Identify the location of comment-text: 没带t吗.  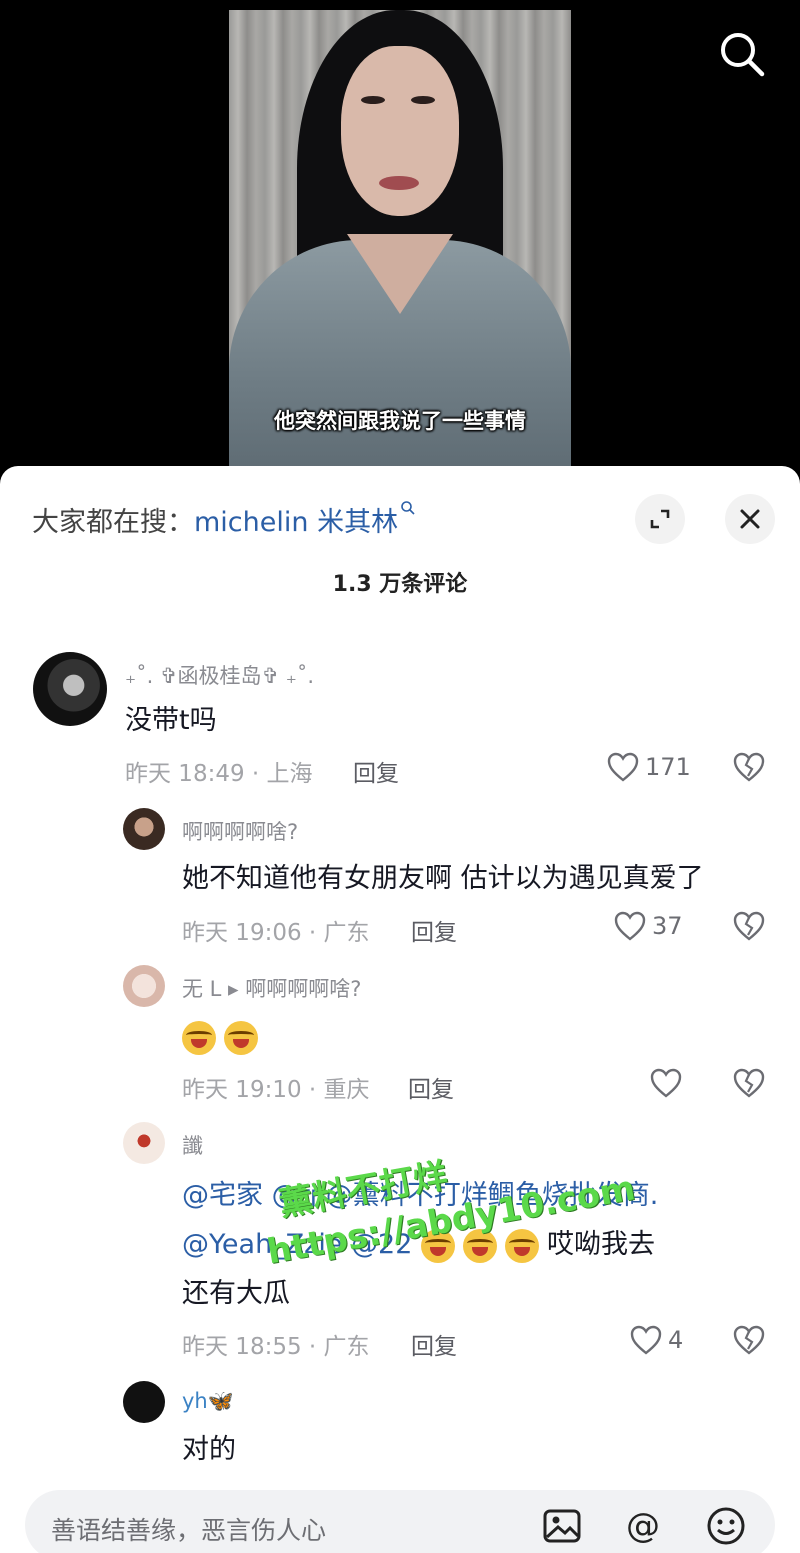
(171, 720).